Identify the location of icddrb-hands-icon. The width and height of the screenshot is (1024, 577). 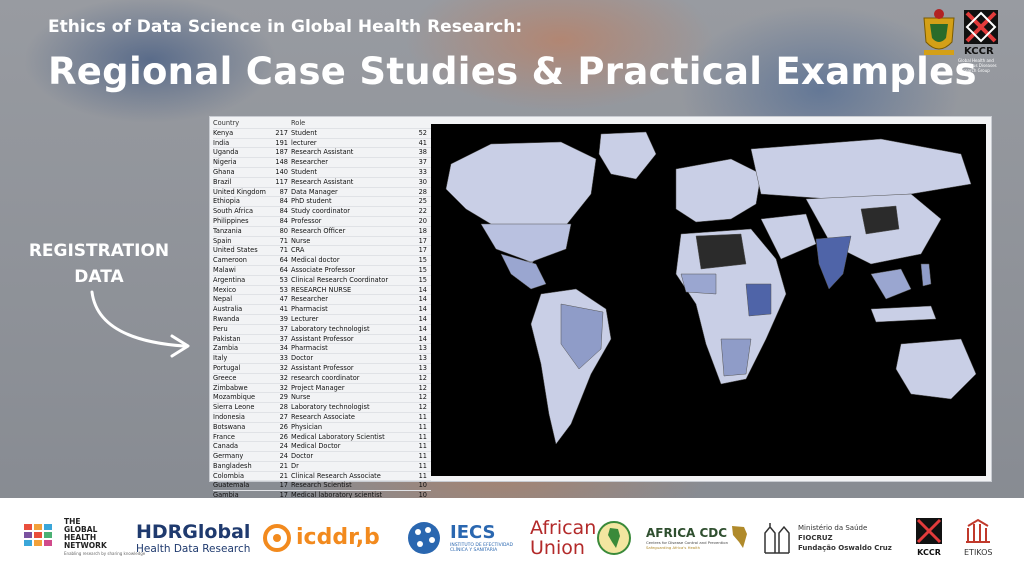
(277, 537).